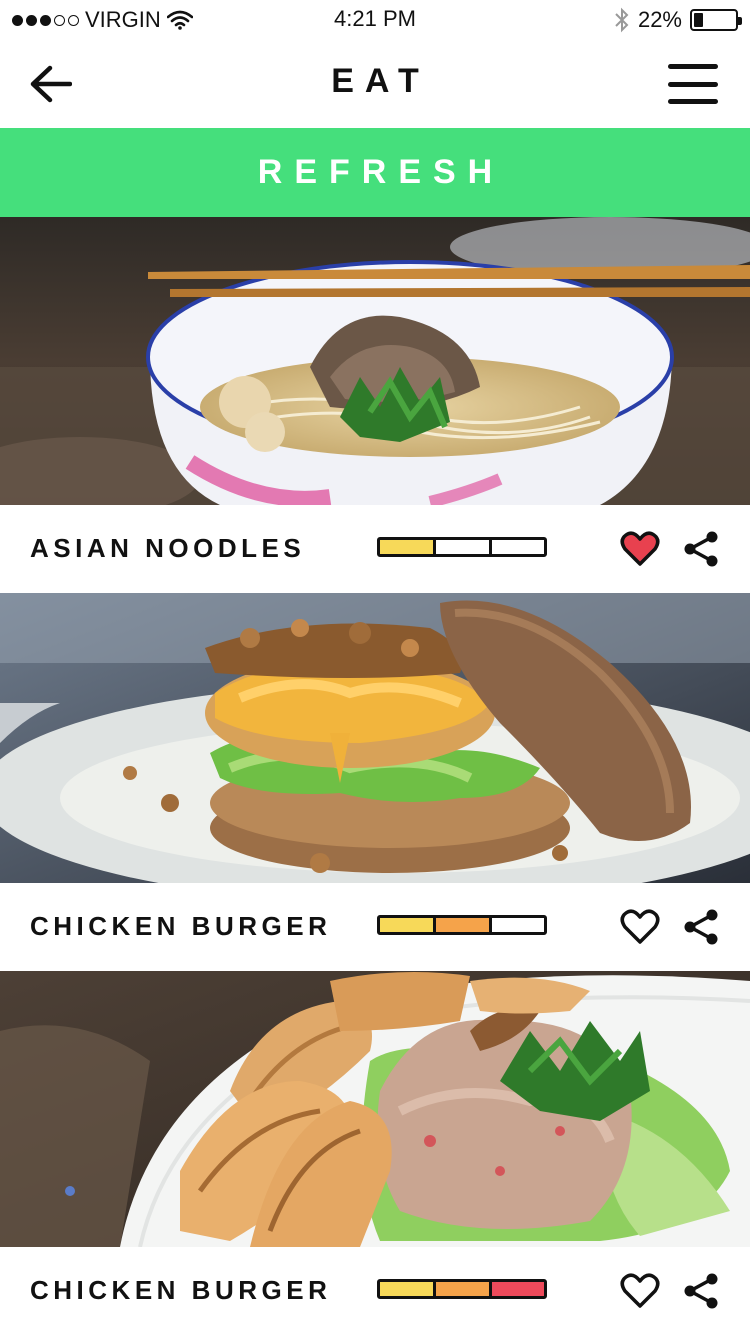 The width and height of the screenshot is (750, 1334). I want to click on status-bar: VIRGIN 4:21 PM 22%, so click(375, 20).